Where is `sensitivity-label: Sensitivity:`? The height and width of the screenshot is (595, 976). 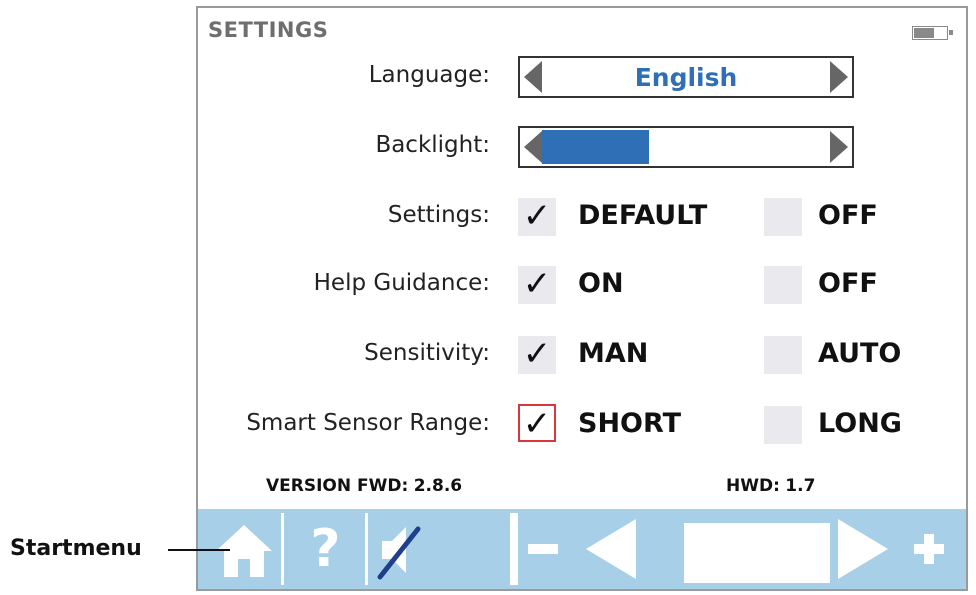 sensitivity-label: Sensitivity: is located at coordinates (427, 353).